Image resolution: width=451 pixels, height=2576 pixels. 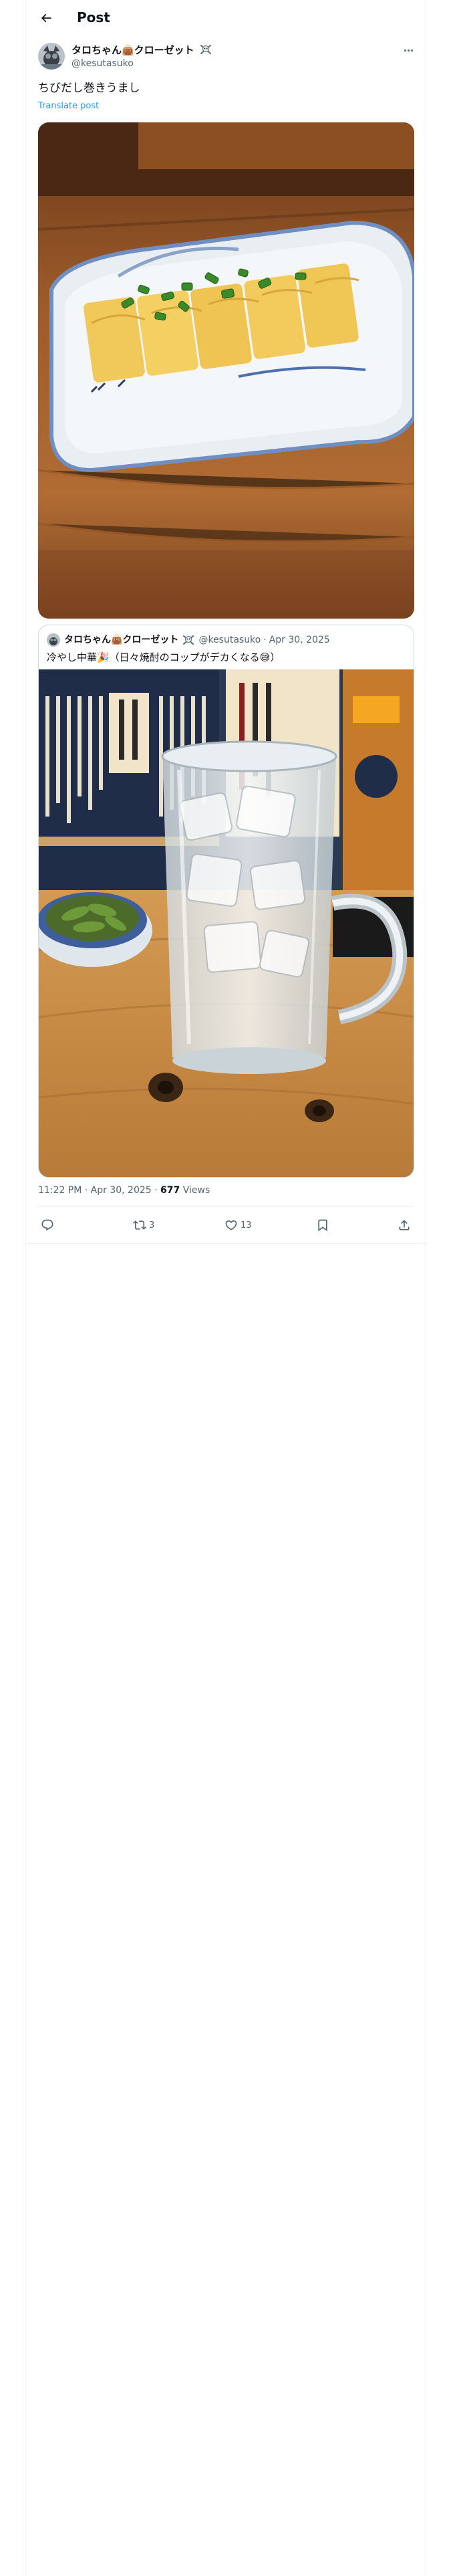 What do you see at coordinates (226, 1244) in the screenshot?
I see `divider` at bounding box center [226, 1244].